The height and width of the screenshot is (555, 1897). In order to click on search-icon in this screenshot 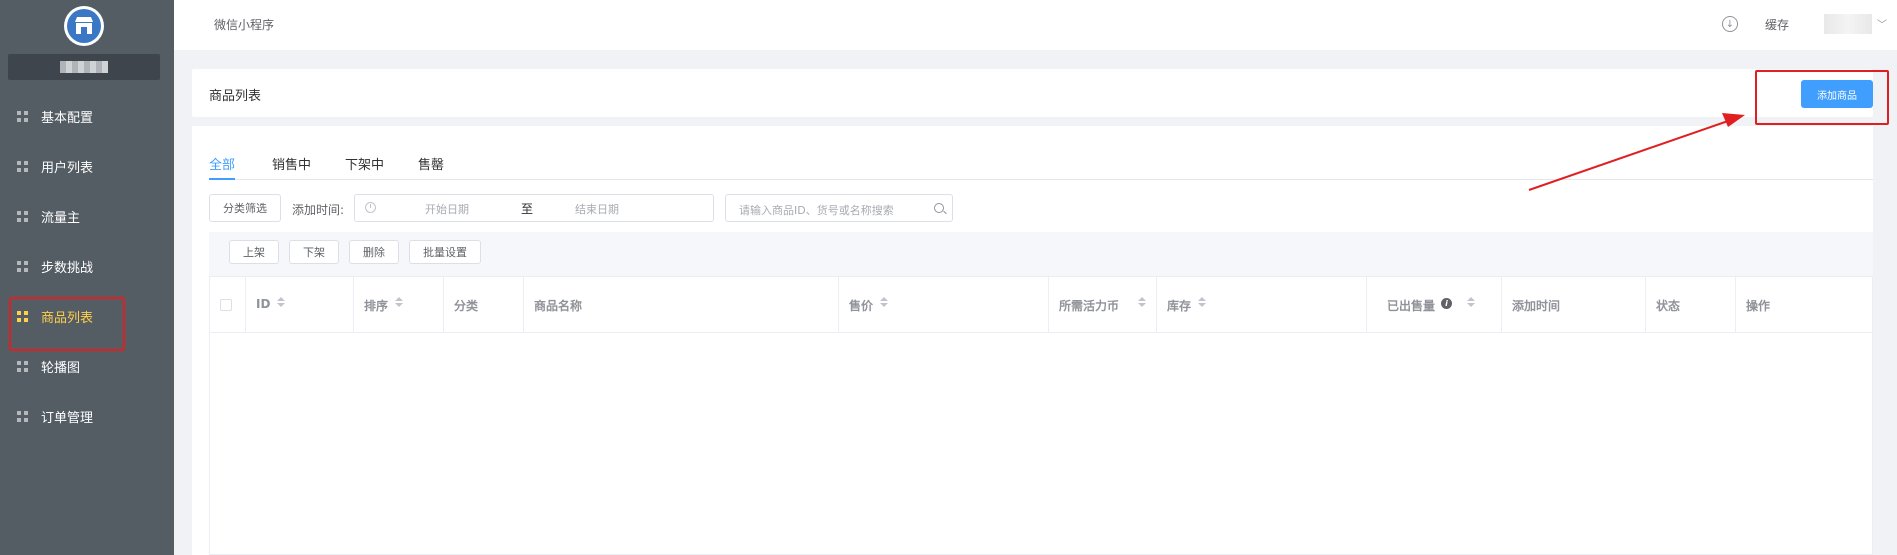, I will do `click(939, 208)`.